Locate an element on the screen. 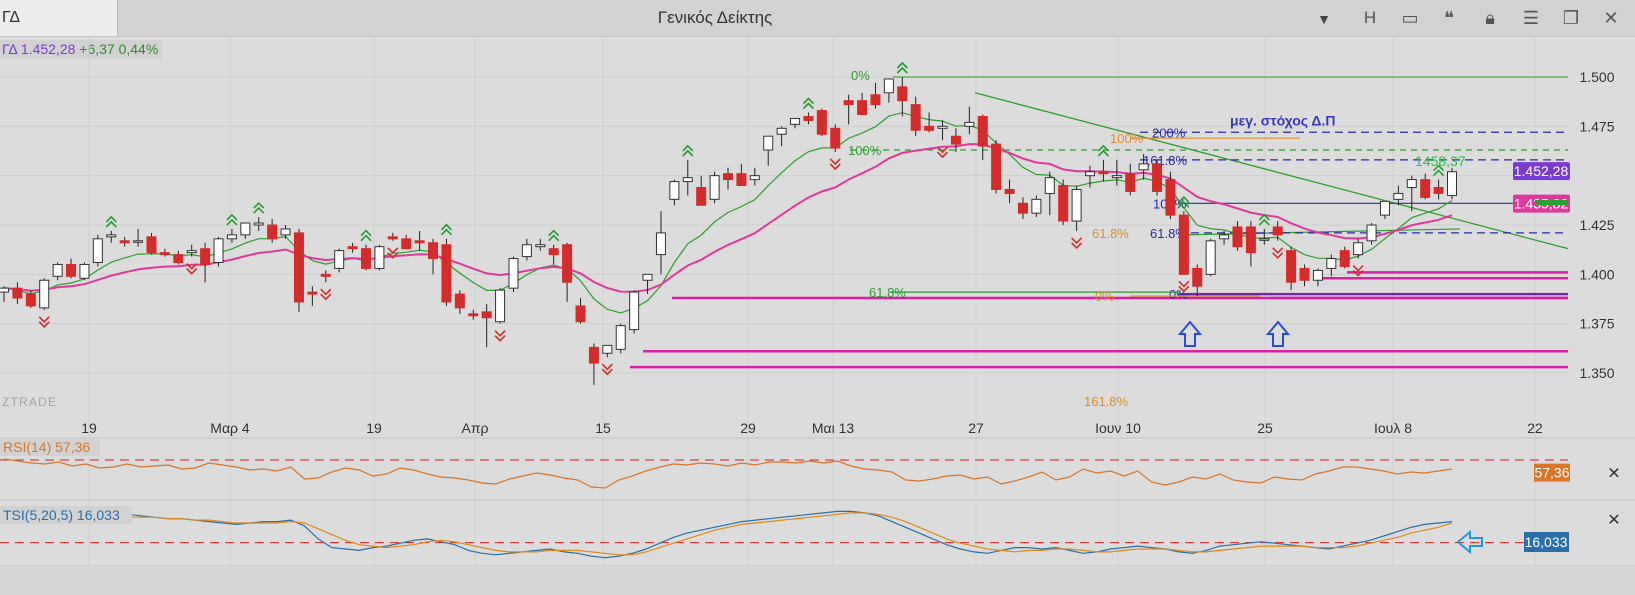 The height and width of the screenshot is (595, 1635). tsi-signal-line is located at coordinates (728, 534).